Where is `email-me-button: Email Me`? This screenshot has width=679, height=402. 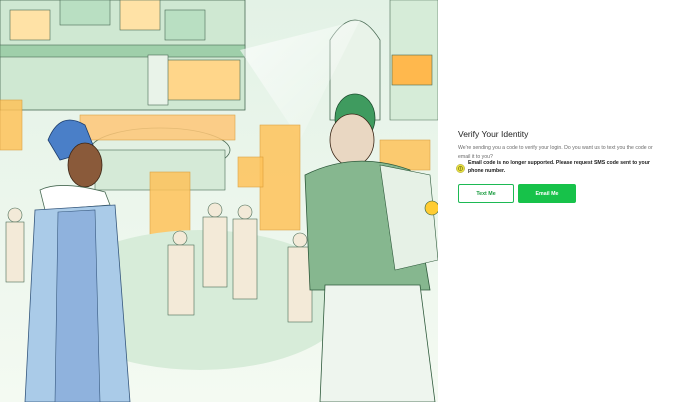
email-me-button: Email Me is located at coordinates (547, 193).